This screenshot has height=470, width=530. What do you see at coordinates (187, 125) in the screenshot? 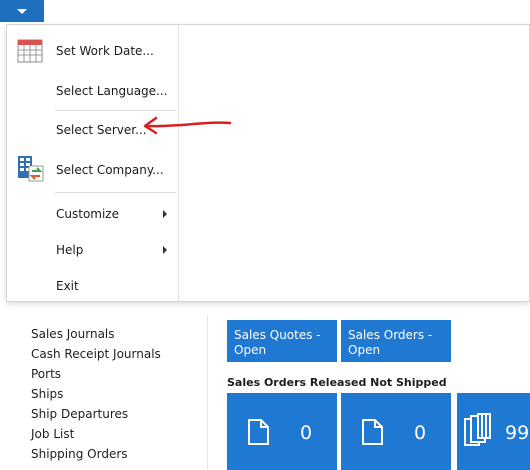
I see `red-arrow-annotation` at bounding box center [187, 125].